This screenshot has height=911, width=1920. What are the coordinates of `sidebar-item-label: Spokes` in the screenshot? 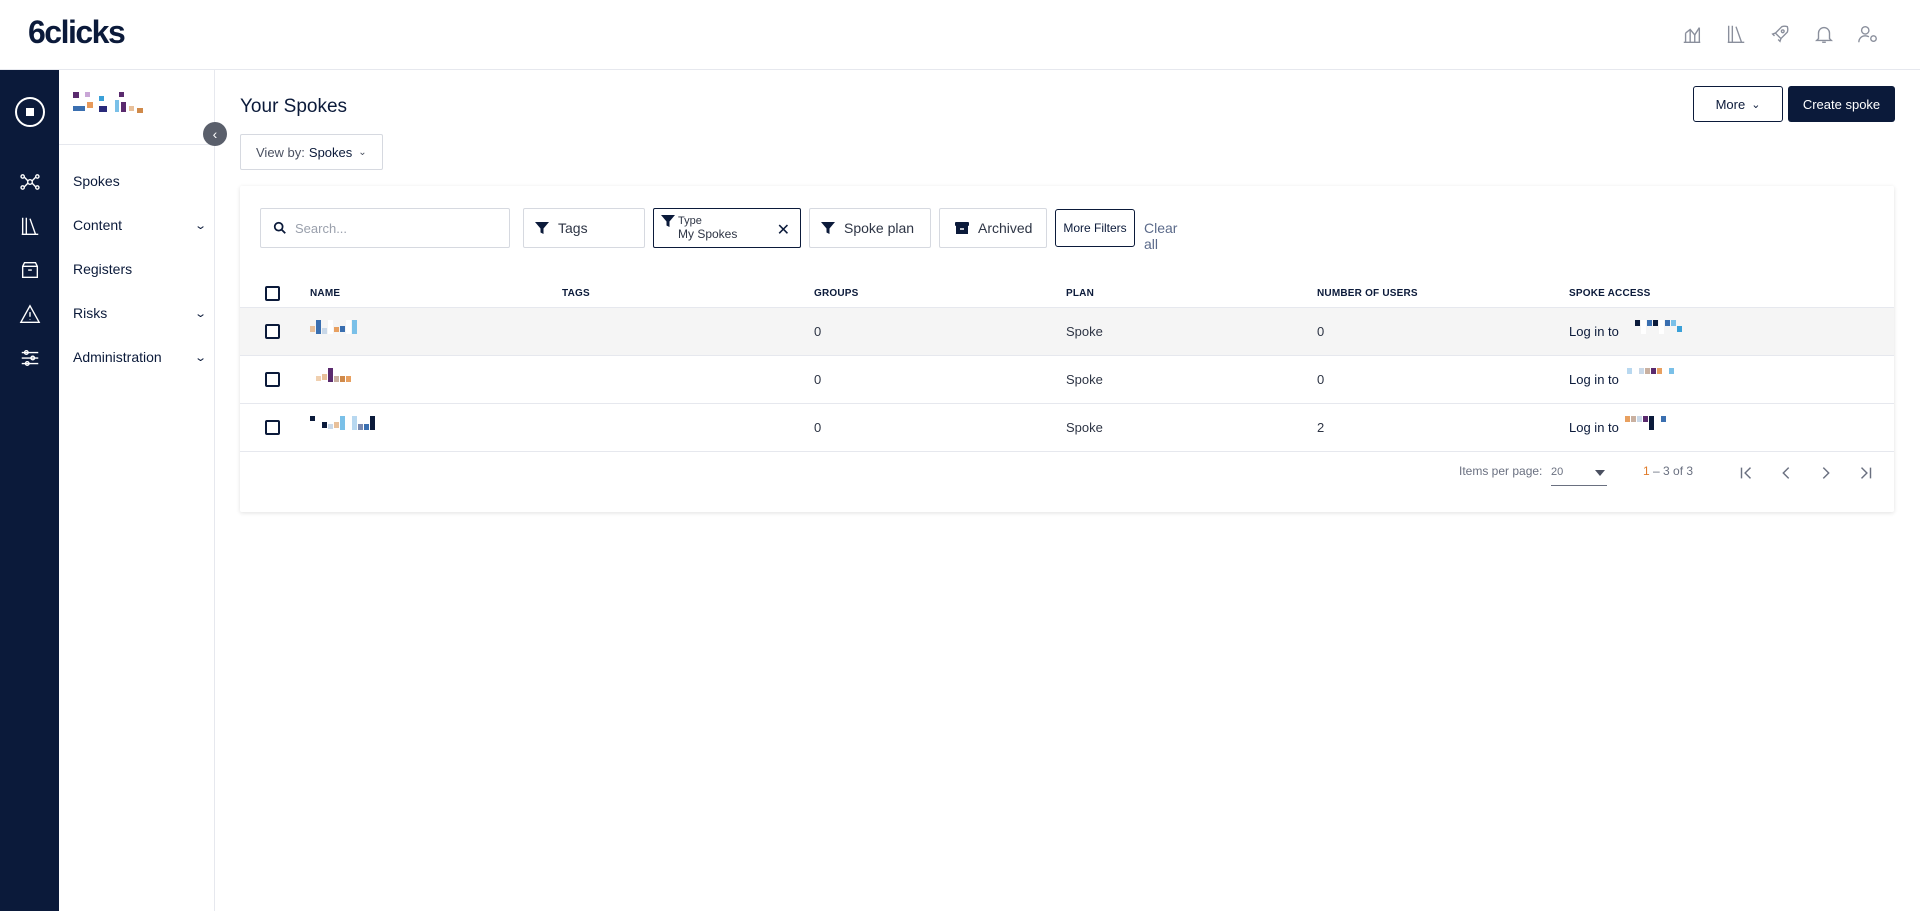 It's located at (96, 181).